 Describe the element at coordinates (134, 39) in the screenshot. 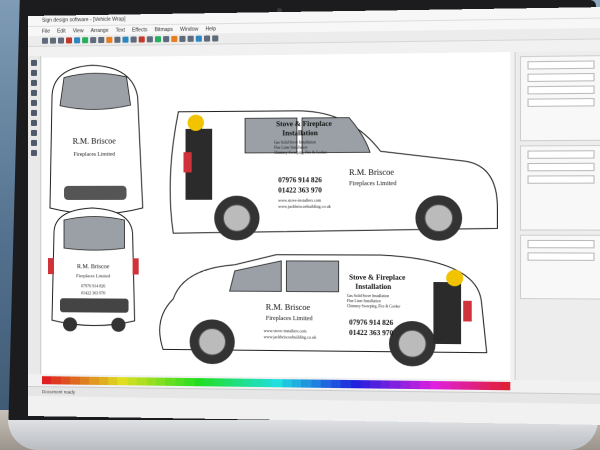

I see `align-icon` at that location.